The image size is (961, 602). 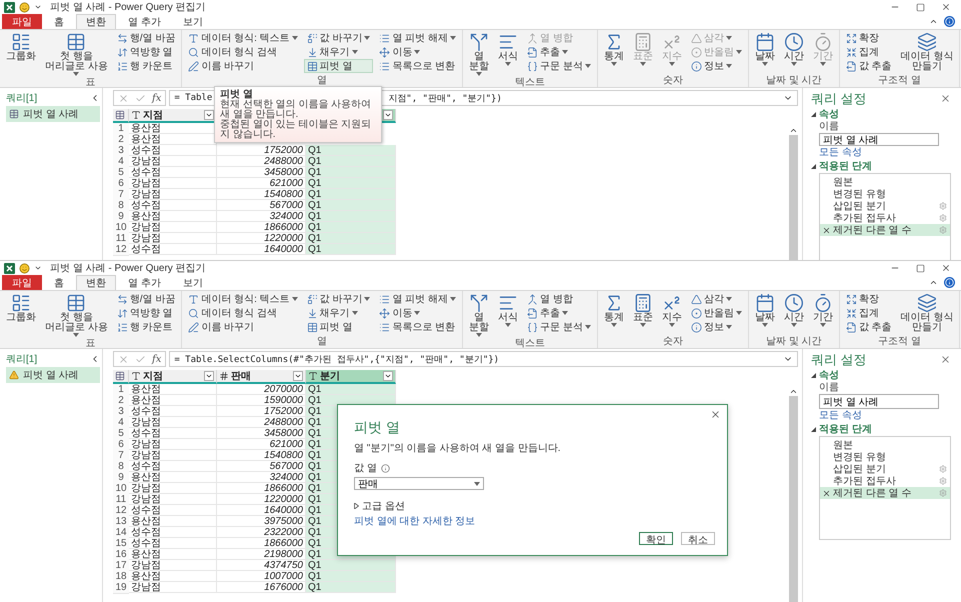 I want to click on ribbon-button: 데이터 형식: 텍스트, so click(x=243, y=299).